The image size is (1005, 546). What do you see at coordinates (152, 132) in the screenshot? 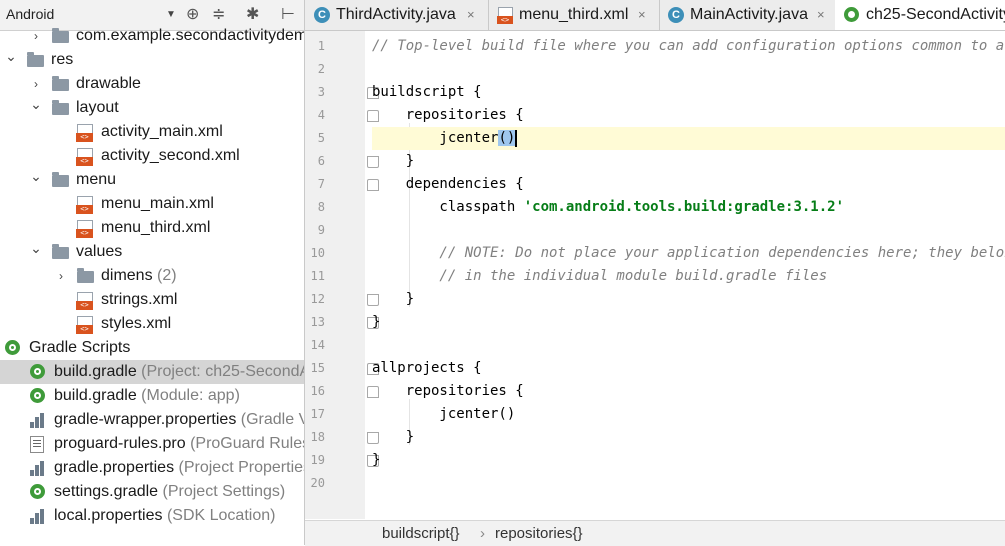
I see `tree-item-activity_main: activity_main.xml` at bounding box center [152, 132].